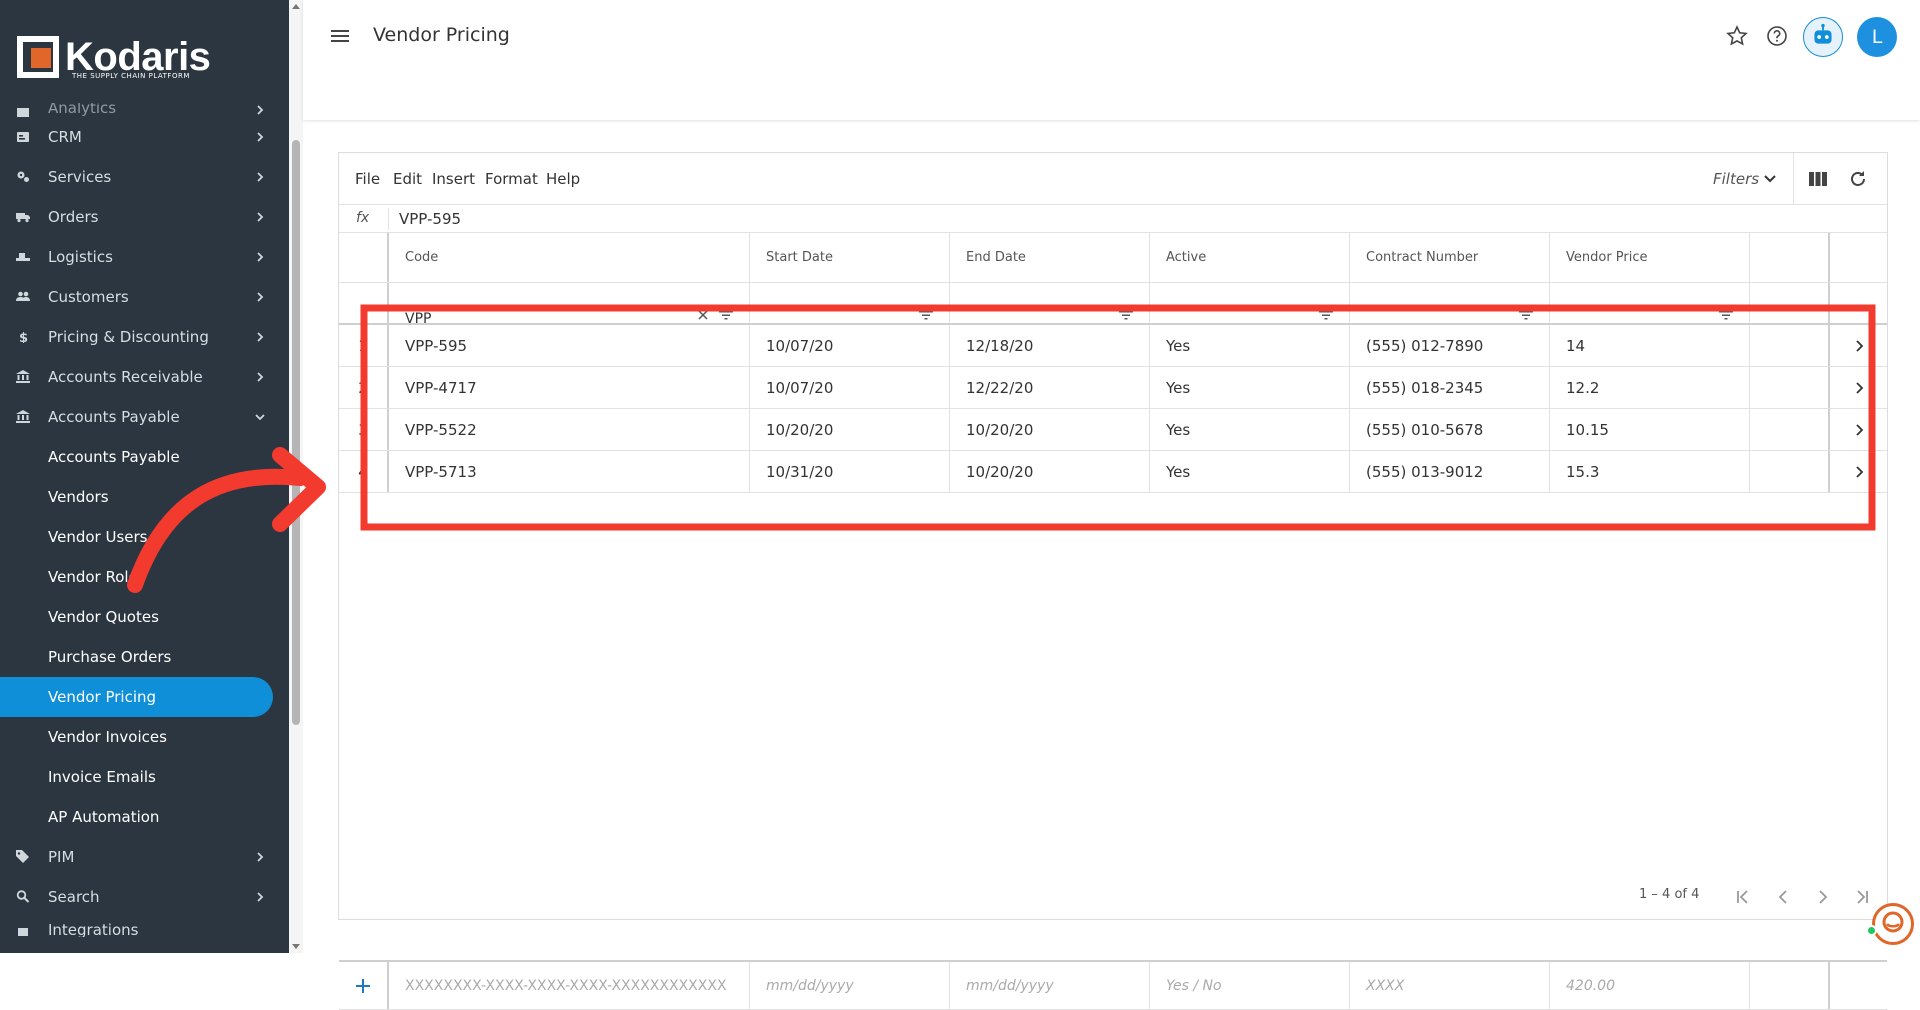  I want to click on sidebar-scrollbar, so click(296, 476).